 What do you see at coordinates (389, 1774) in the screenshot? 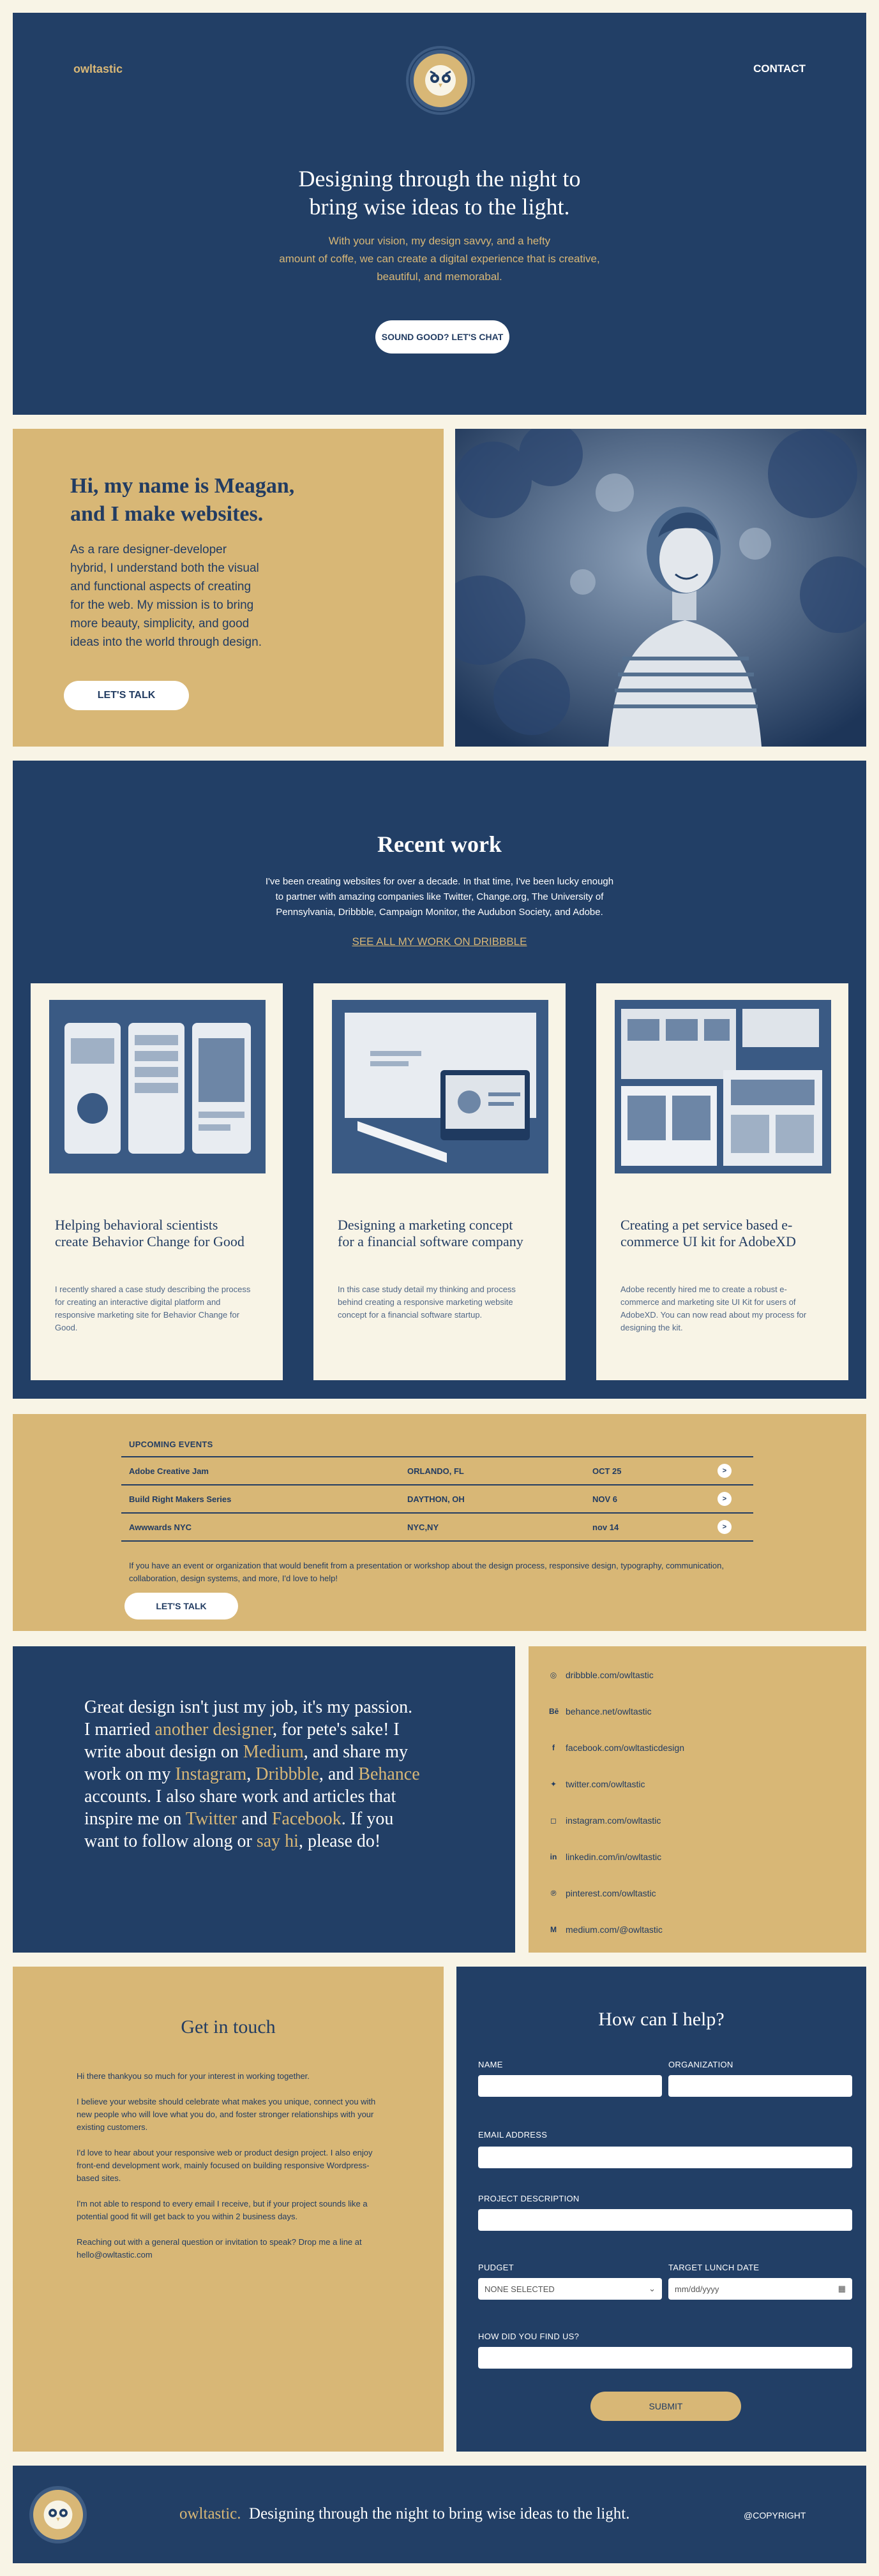
I see `behance-link: Behance` at bounding box center [389, 1774].